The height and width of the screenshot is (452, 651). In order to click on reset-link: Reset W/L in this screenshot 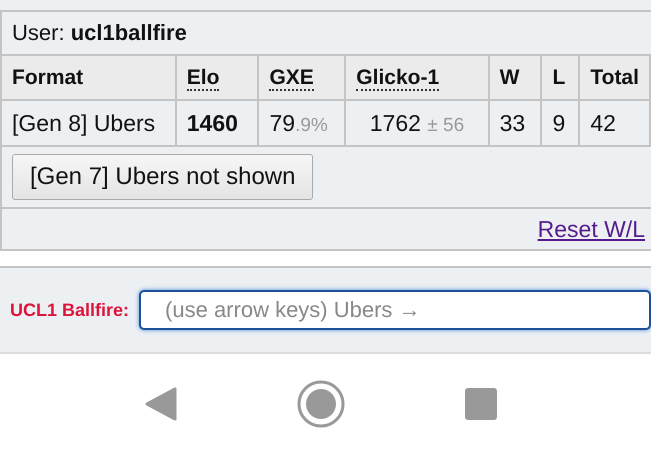, I will do `click(591, 229)`.